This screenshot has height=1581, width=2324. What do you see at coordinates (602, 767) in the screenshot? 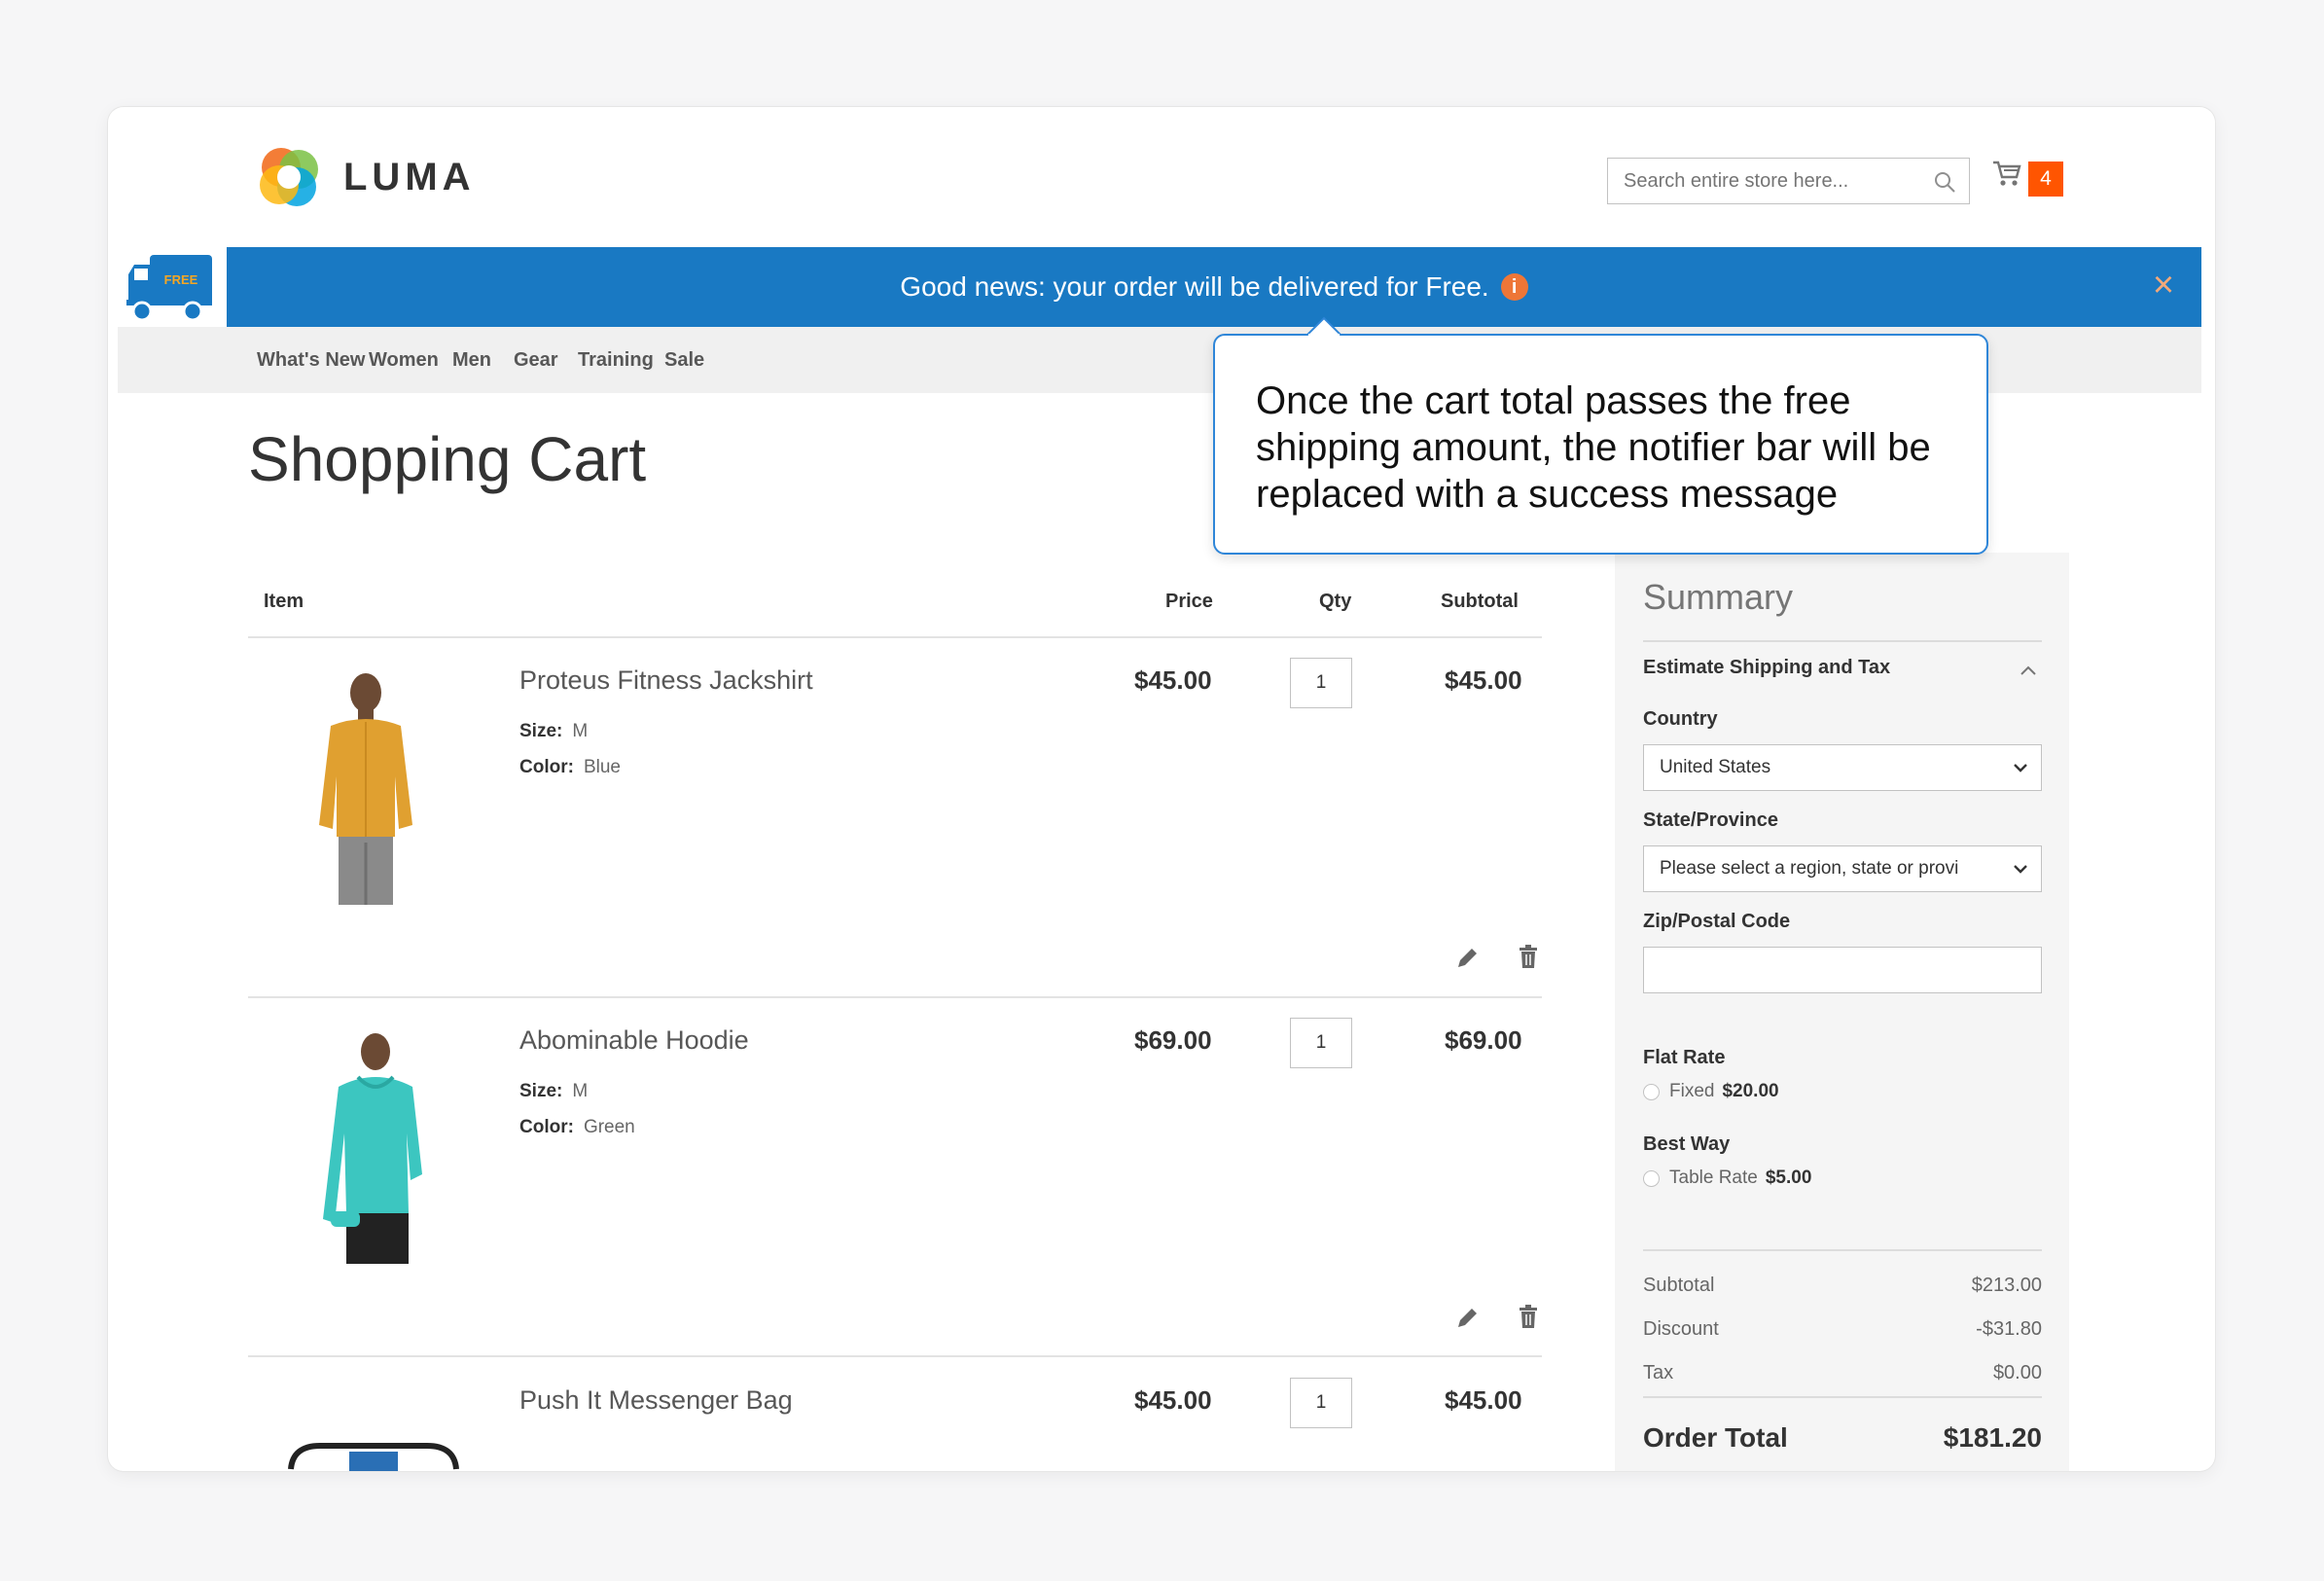
I see `option-value: Blue` at bounding box center [602, 767].